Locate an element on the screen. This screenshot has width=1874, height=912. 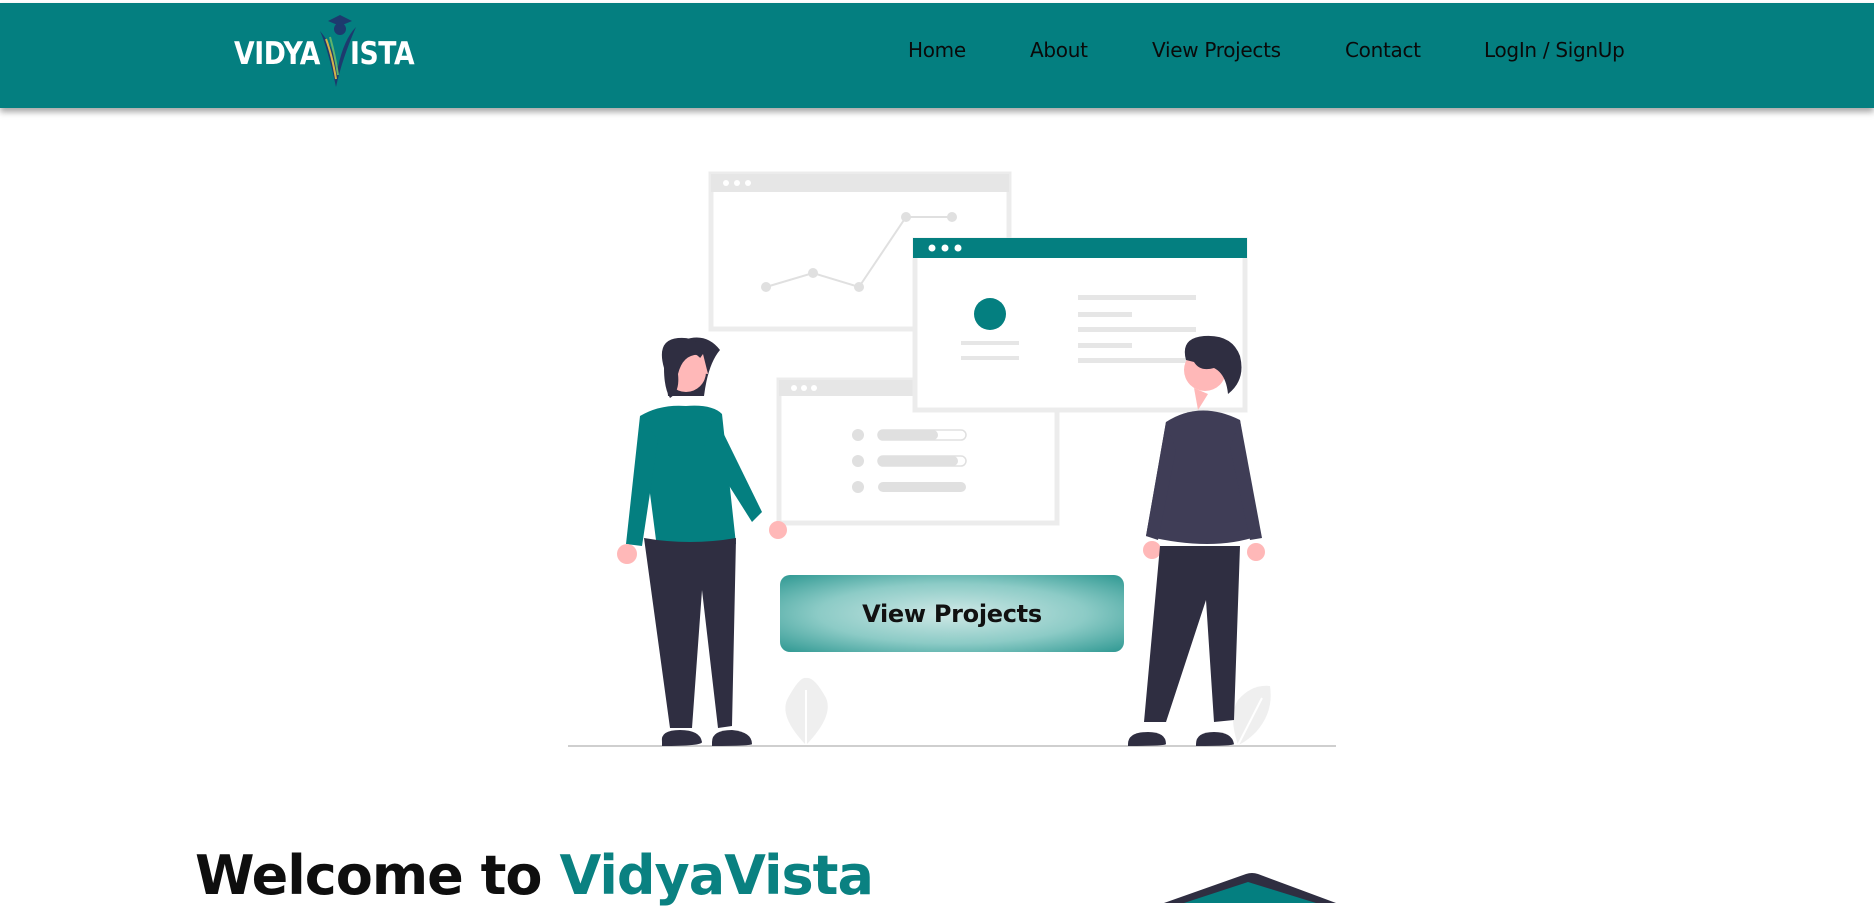
nav-home: Home is located at coordinates (937, 50).